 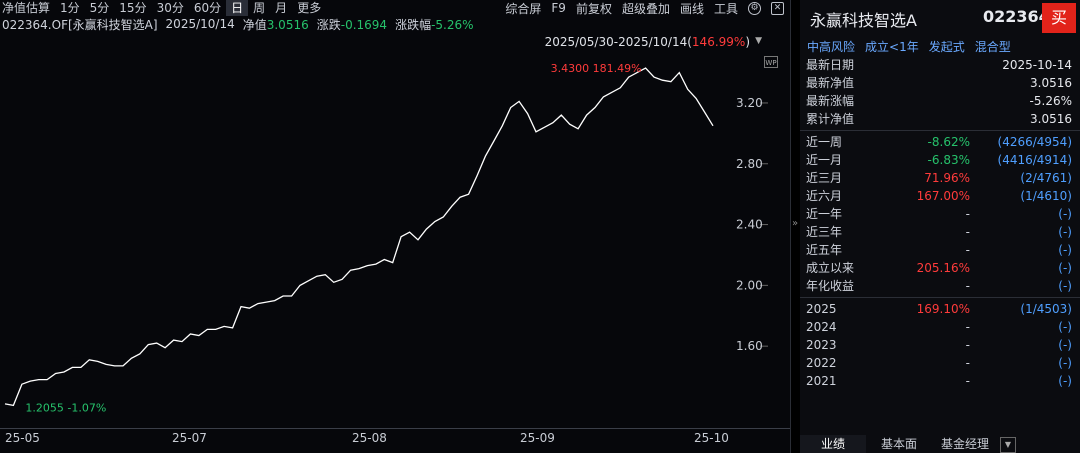 What do you see at coordinates (892, 46) in the screenshot?
I see `fund-tag: 成立<1年` at bounding box center [892, 46].